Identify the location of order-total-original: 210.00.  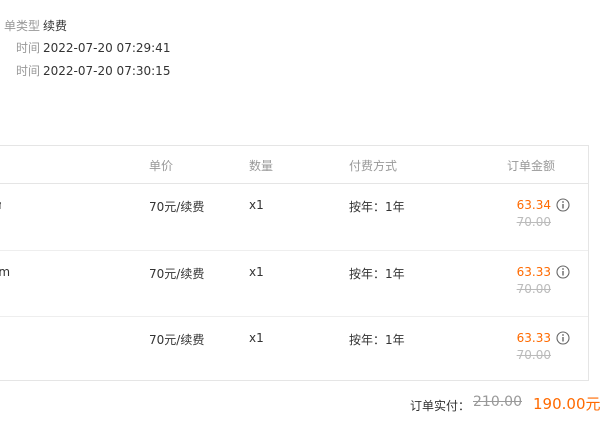
(497, 402).